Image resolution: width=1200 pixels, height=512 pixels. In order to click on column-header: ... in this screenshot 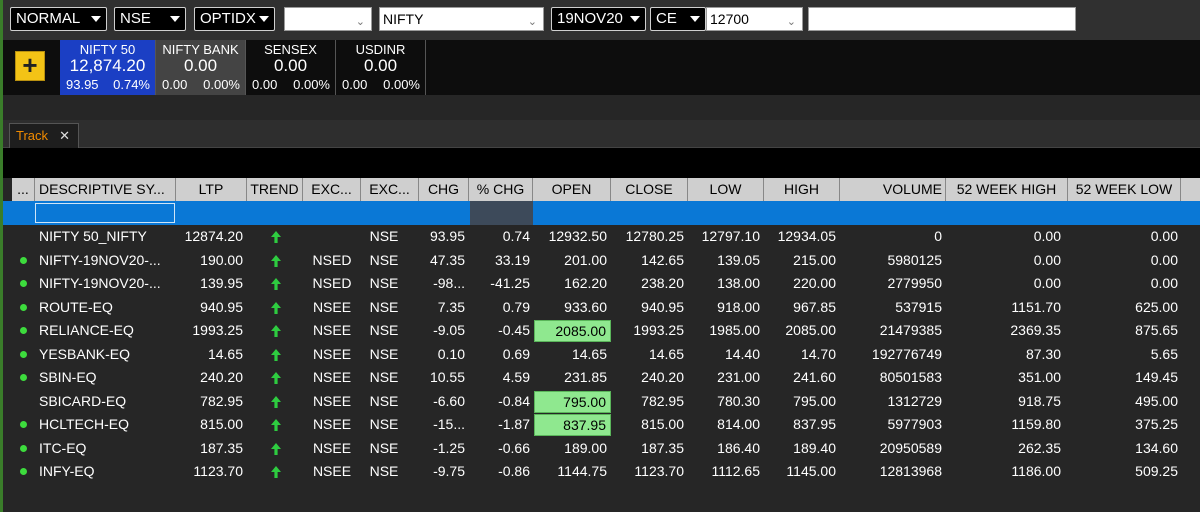, I will do `click(23, 189)`.